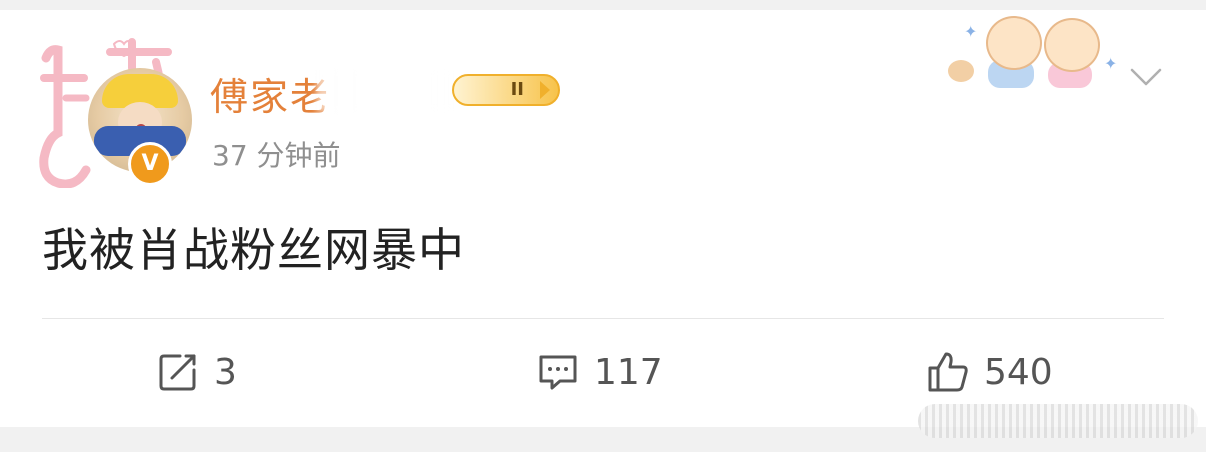 The width and height of the screenshot is (1206, 452). Describe the element at coordinates (178, 372) in the screenshot. I see `share-edit-icon` at that location.